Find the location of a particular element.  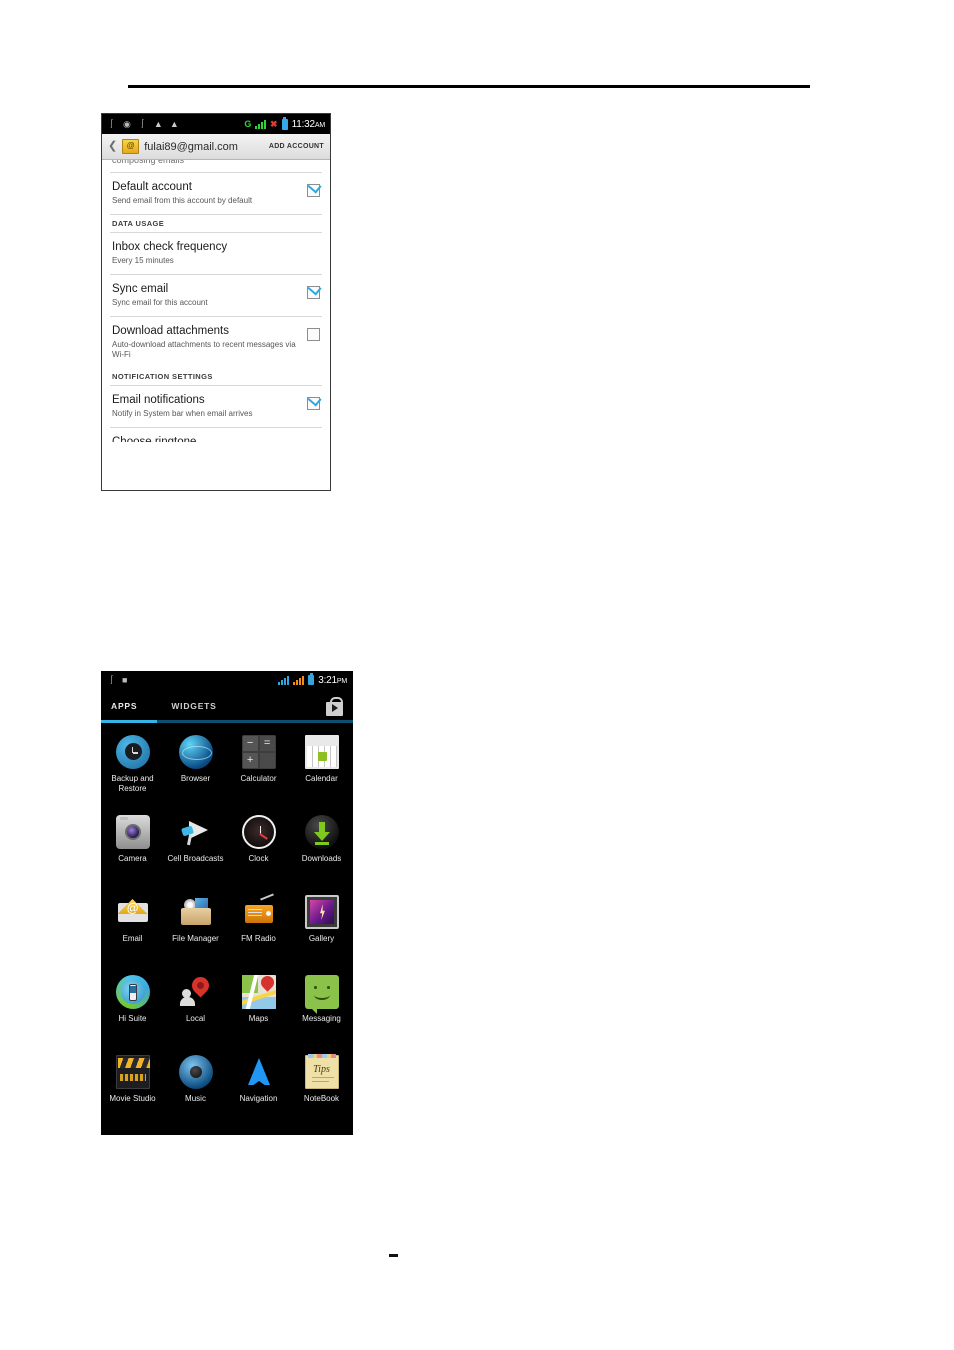

tab-widgets: WIDGETS is located at coordinates (193, 706).